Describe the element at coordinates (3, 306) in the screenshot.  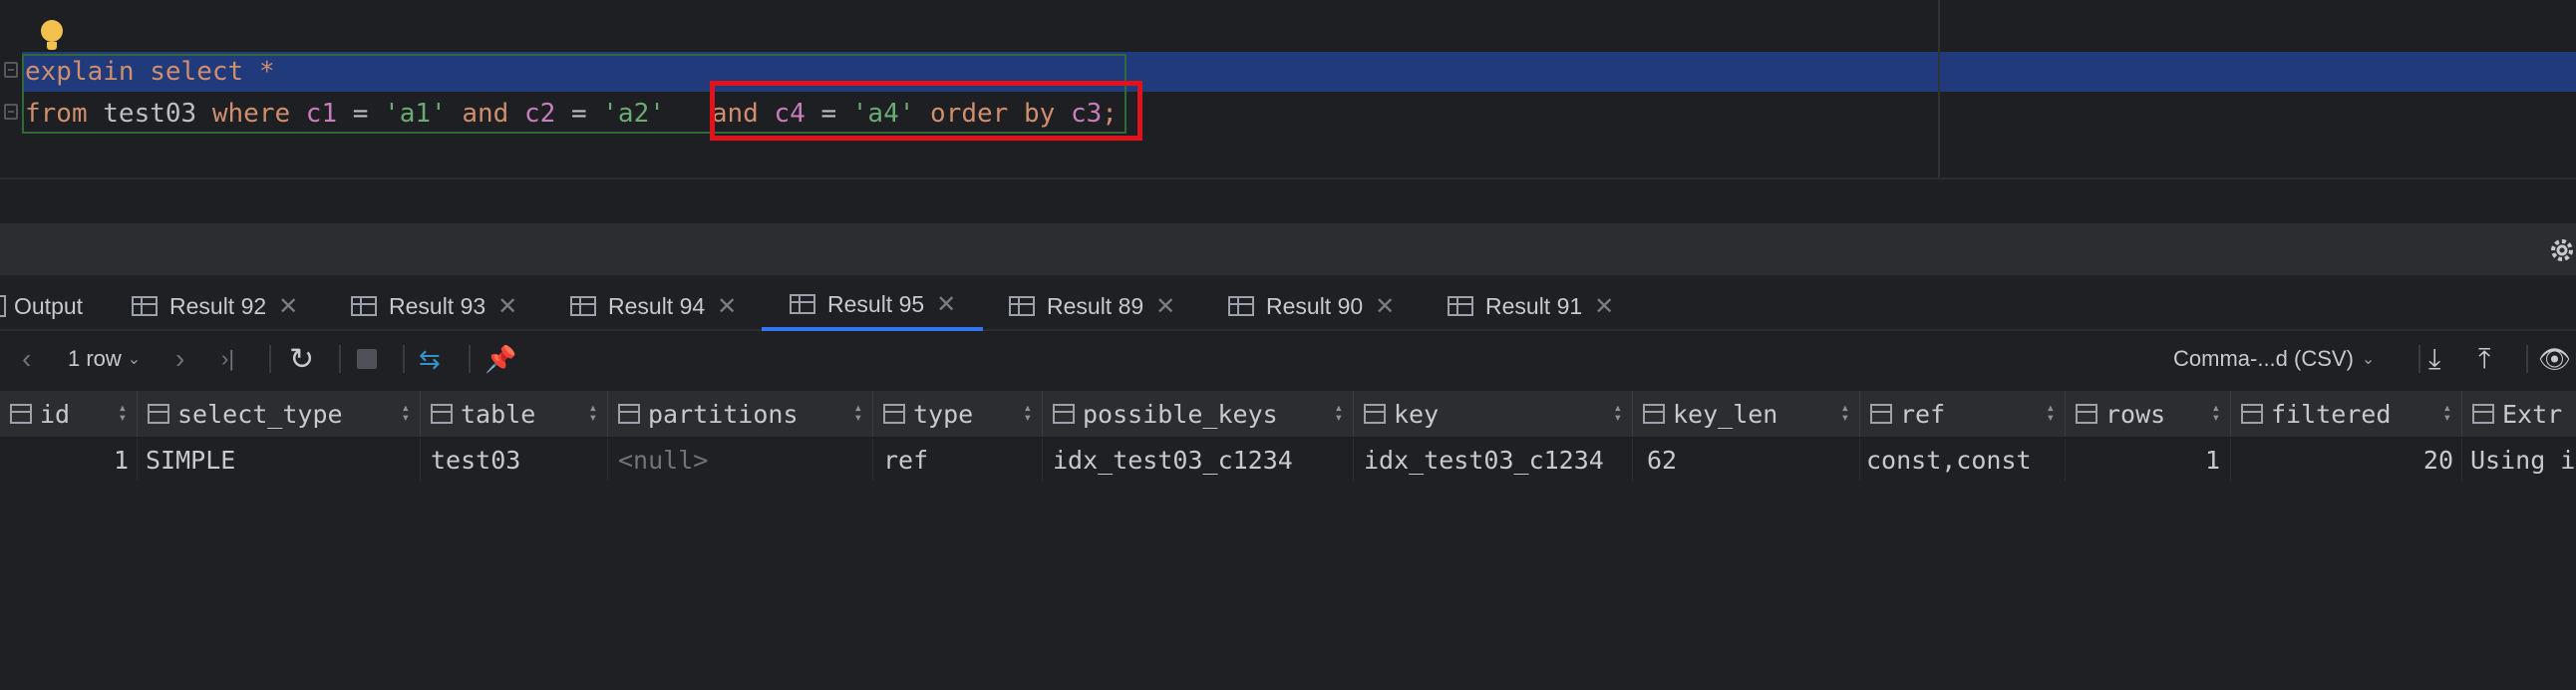
I see `output-icon` at that location.